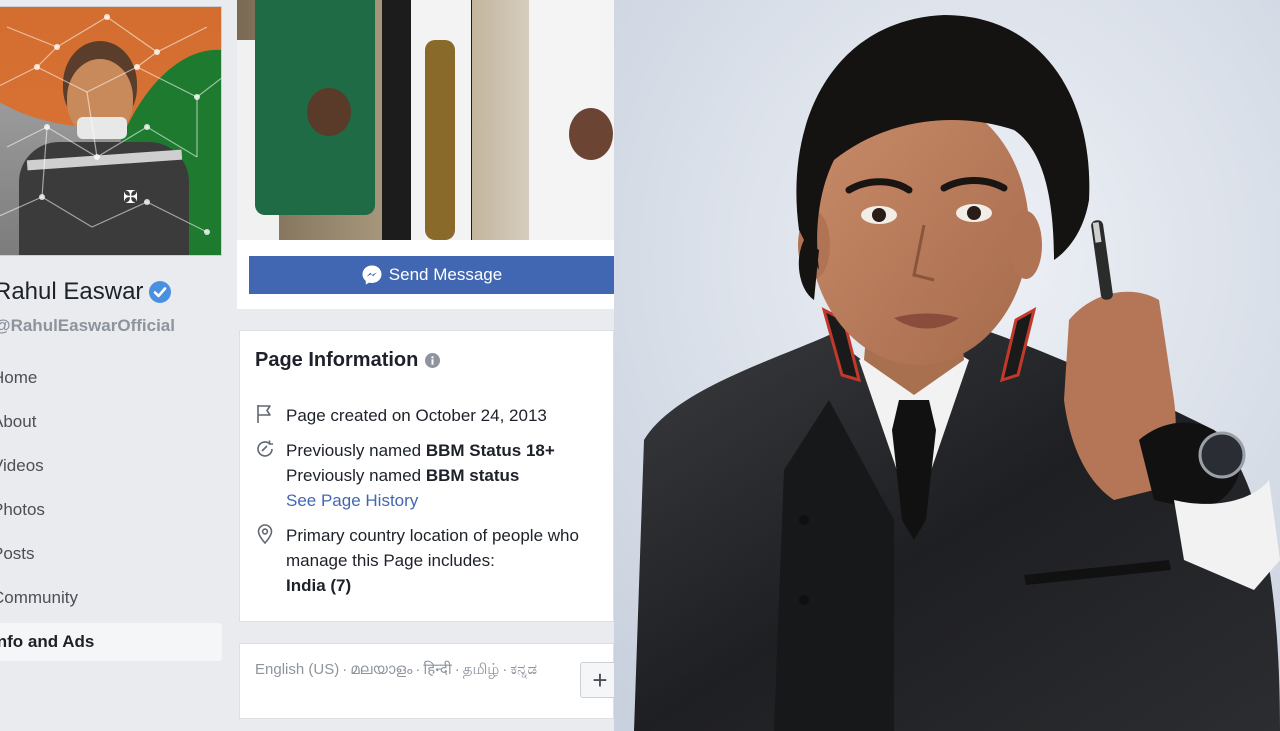  Describe the element at coordinates (319, 585) in the screenshot. I see `location-country: India (7)` at that location.